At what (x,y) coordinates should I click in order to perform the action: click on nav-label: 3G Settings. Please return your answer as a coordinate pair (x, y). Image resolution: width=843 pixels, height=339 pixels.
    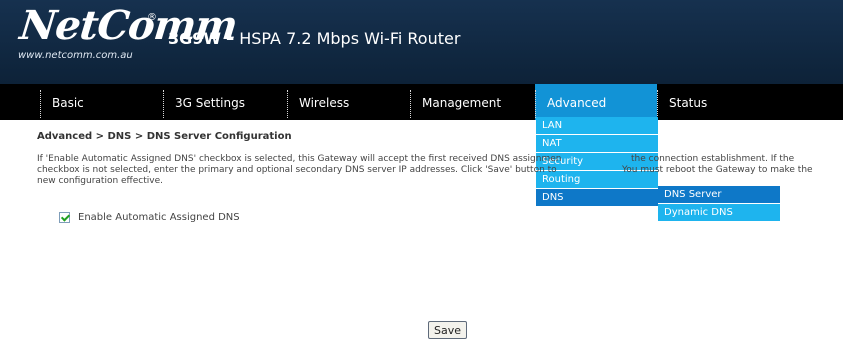
    Looking at the image, I should click on (210, 103).